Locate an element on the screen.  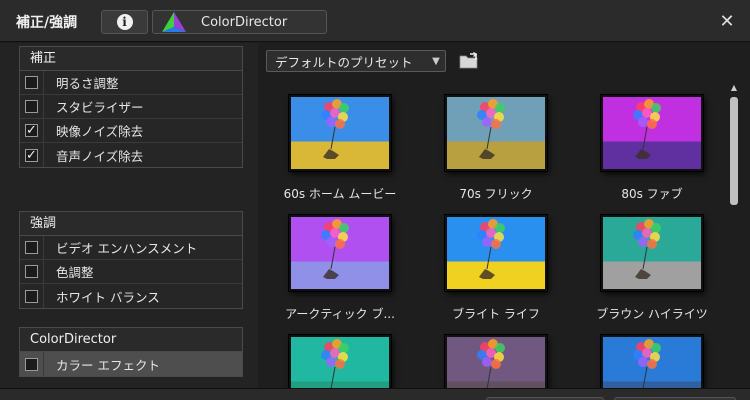
info-icon: i is located at coordinates (124, 22).